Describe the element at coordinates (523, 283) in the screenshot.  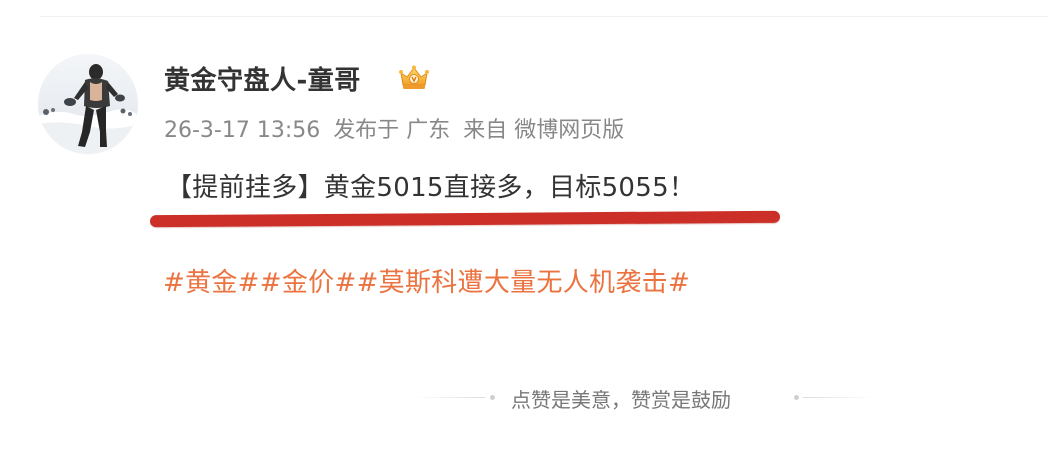
I see `hashtag-moscow-drone-attack: #莫斯科遭大量无人机袭击#` at that location.